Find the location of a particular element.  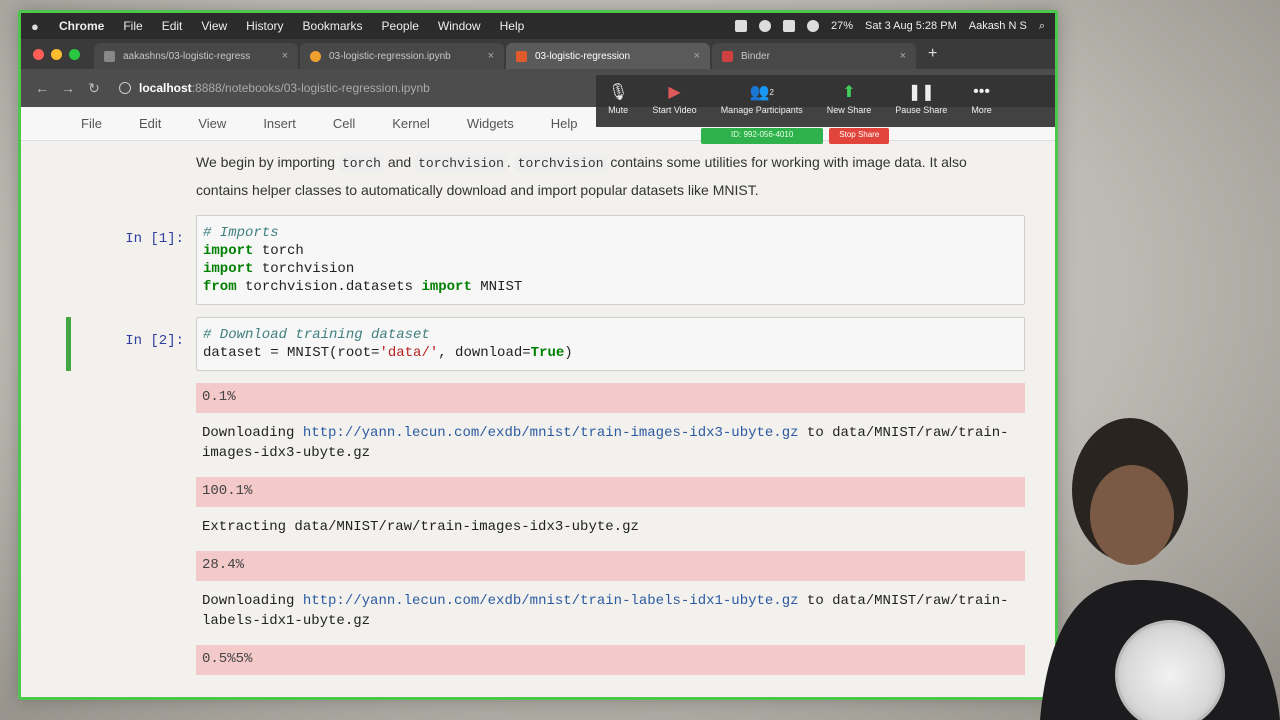

meeting-id: ID: 992-056-4010 is located at coordinates (762, 136).